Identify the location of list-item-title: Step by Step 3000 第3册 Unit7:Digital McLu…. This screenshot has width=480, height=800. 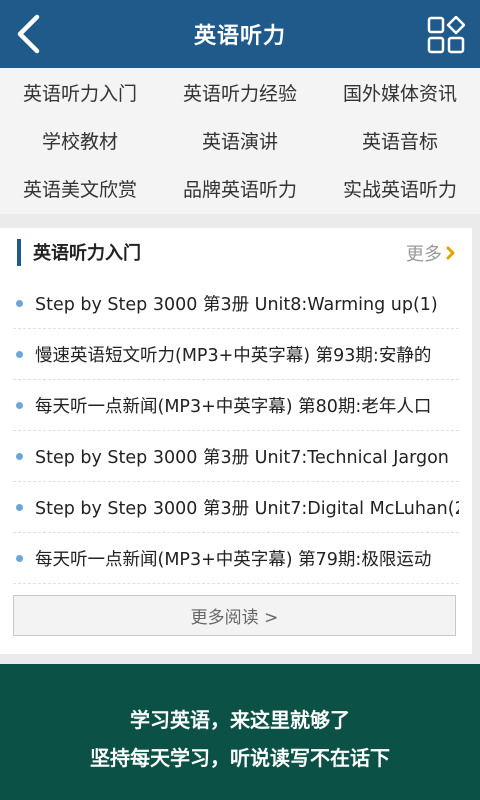
(247, 509).